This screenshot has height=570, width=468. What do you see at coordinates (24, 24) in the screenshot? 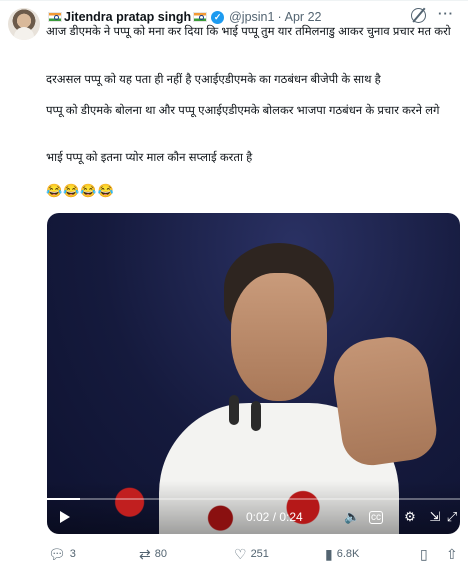
I see `avatar` at bounding box center [24, 24].